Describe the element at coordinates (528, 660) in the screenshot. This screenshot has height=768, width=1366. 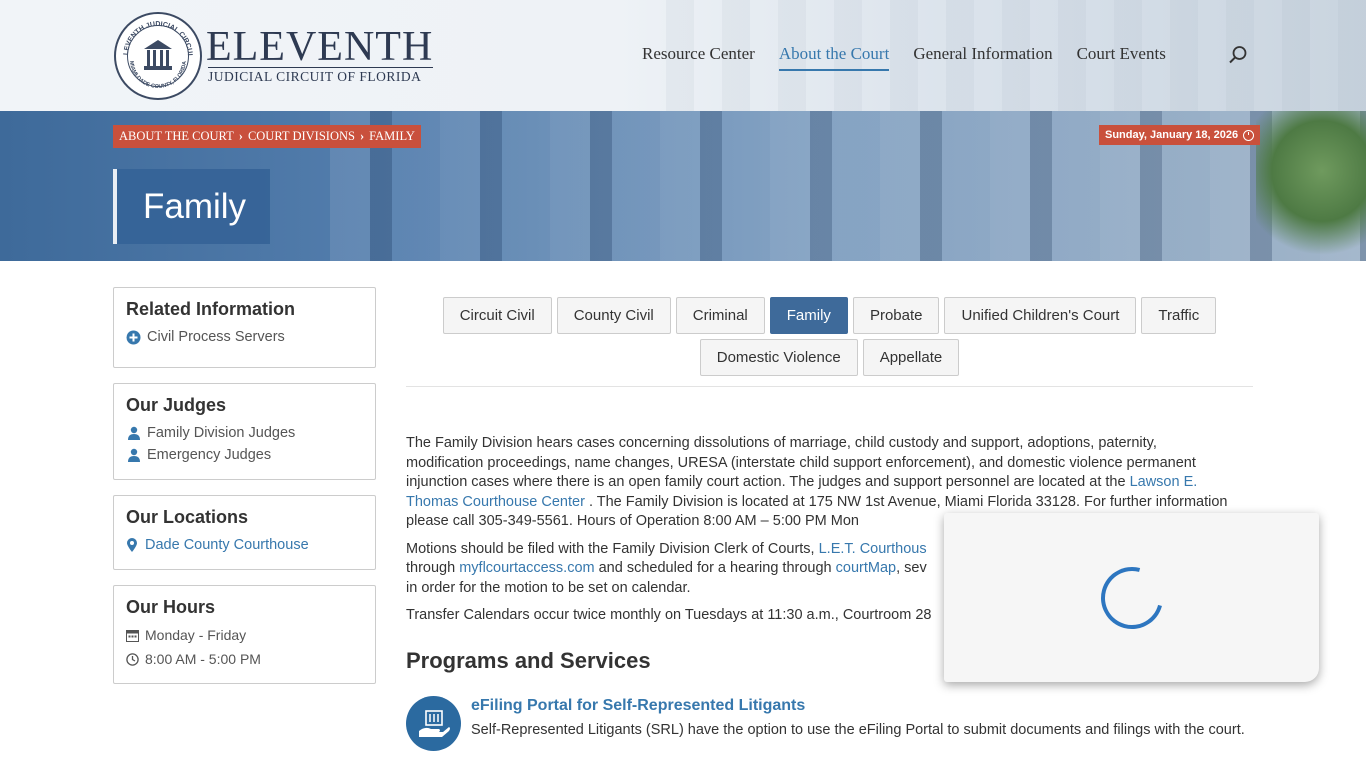
I see `programs-heading: Programs and Services` at that location.